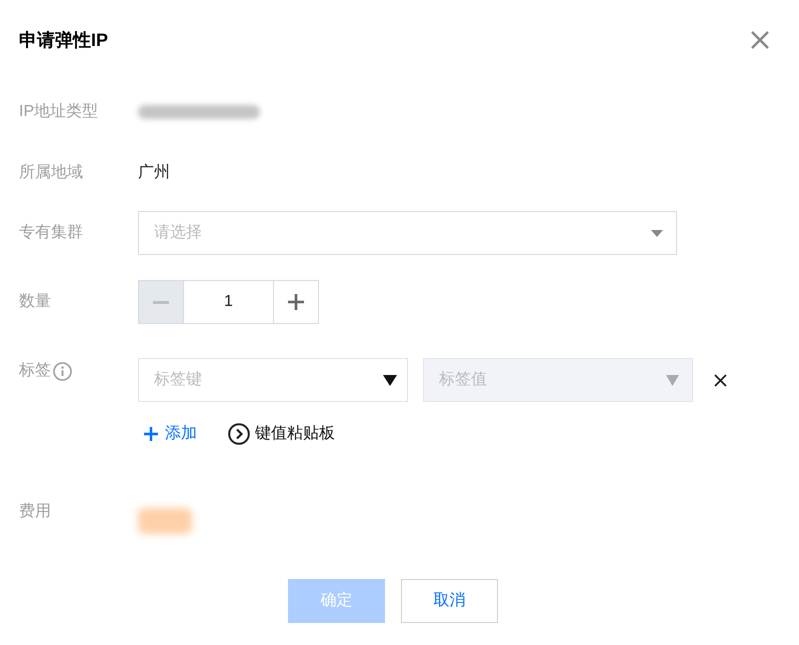 Image resolution: width=799 pixels, height=645 pixels. I want to click on field-label: IP地址类型, so click(59, 112).